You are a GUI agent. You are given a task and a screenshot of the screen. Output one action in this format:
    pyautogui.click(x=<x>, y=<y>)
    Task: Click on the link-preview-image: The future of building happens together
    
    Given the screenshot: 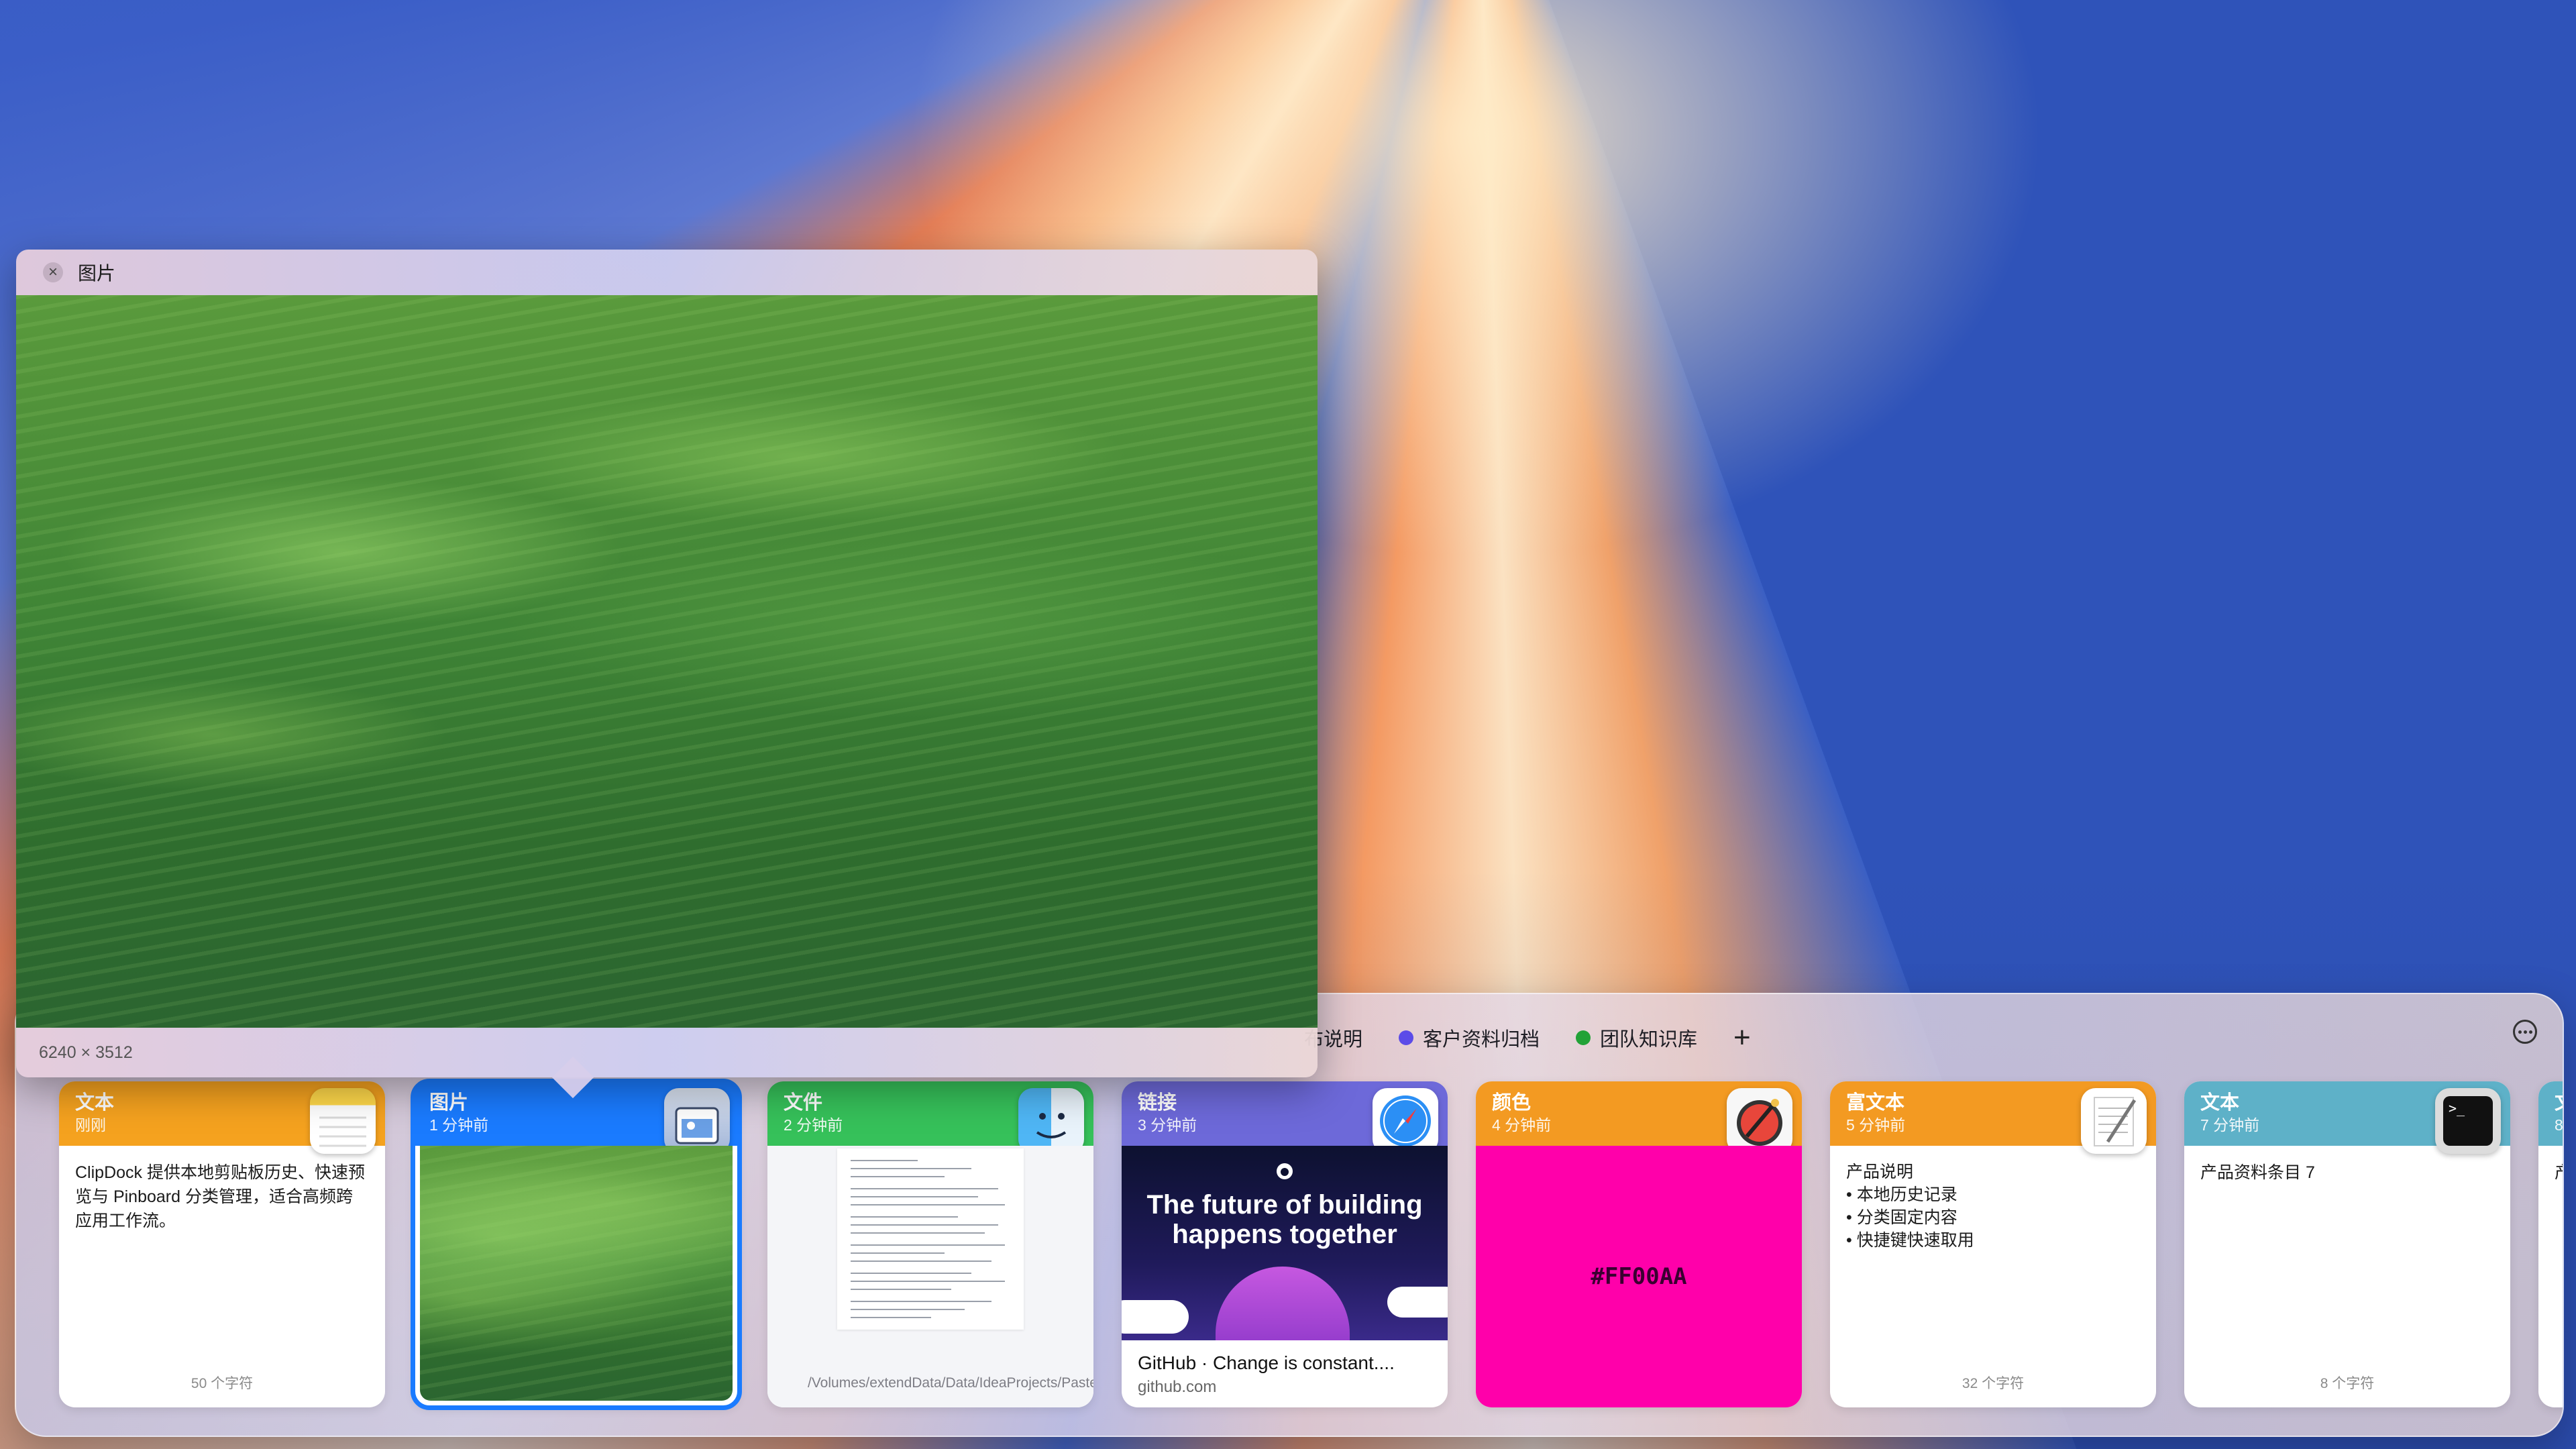 What is the action you would take?
    pyautogui.click(x=1285, y=1243)
    